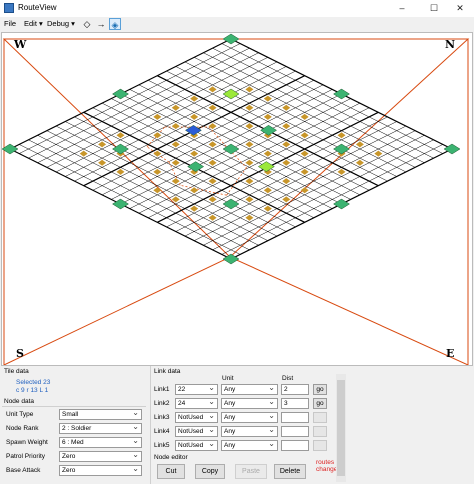 The height and width of the screenshot is (484, 474). I want to click on panel-scrollbar, so click(341, 428).